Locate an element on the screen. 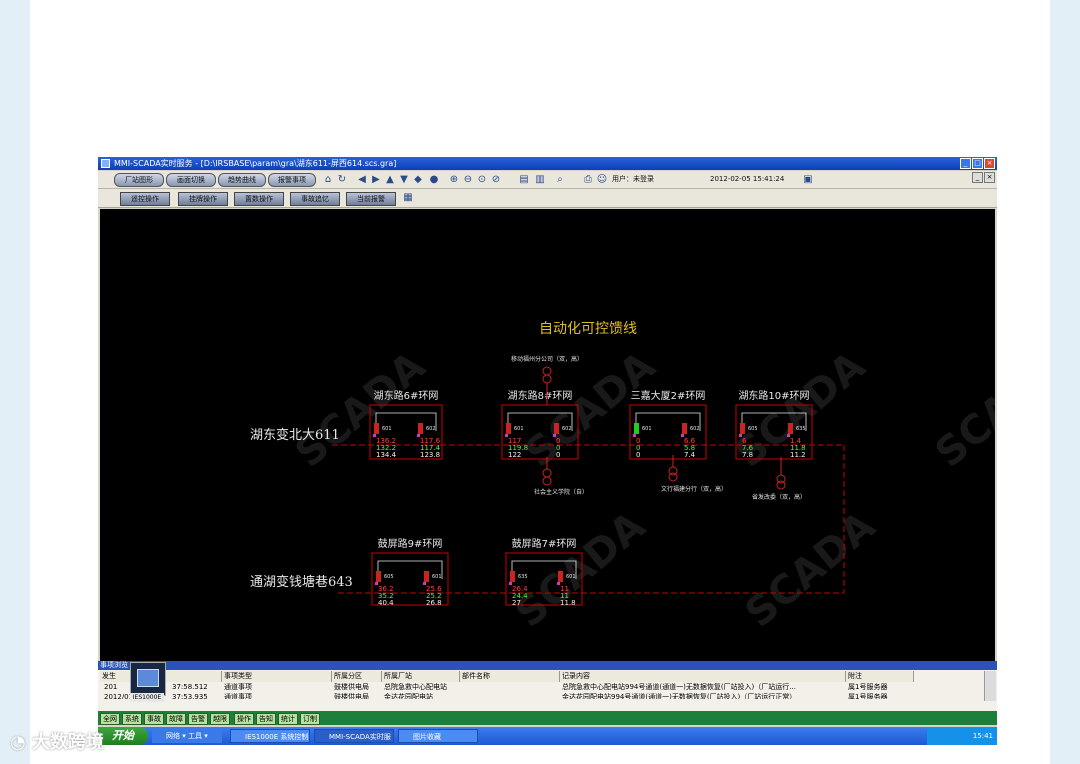 This screenshot has width=1080, height=764. home-icon: ⌂ is located at coordinates (328, 179).